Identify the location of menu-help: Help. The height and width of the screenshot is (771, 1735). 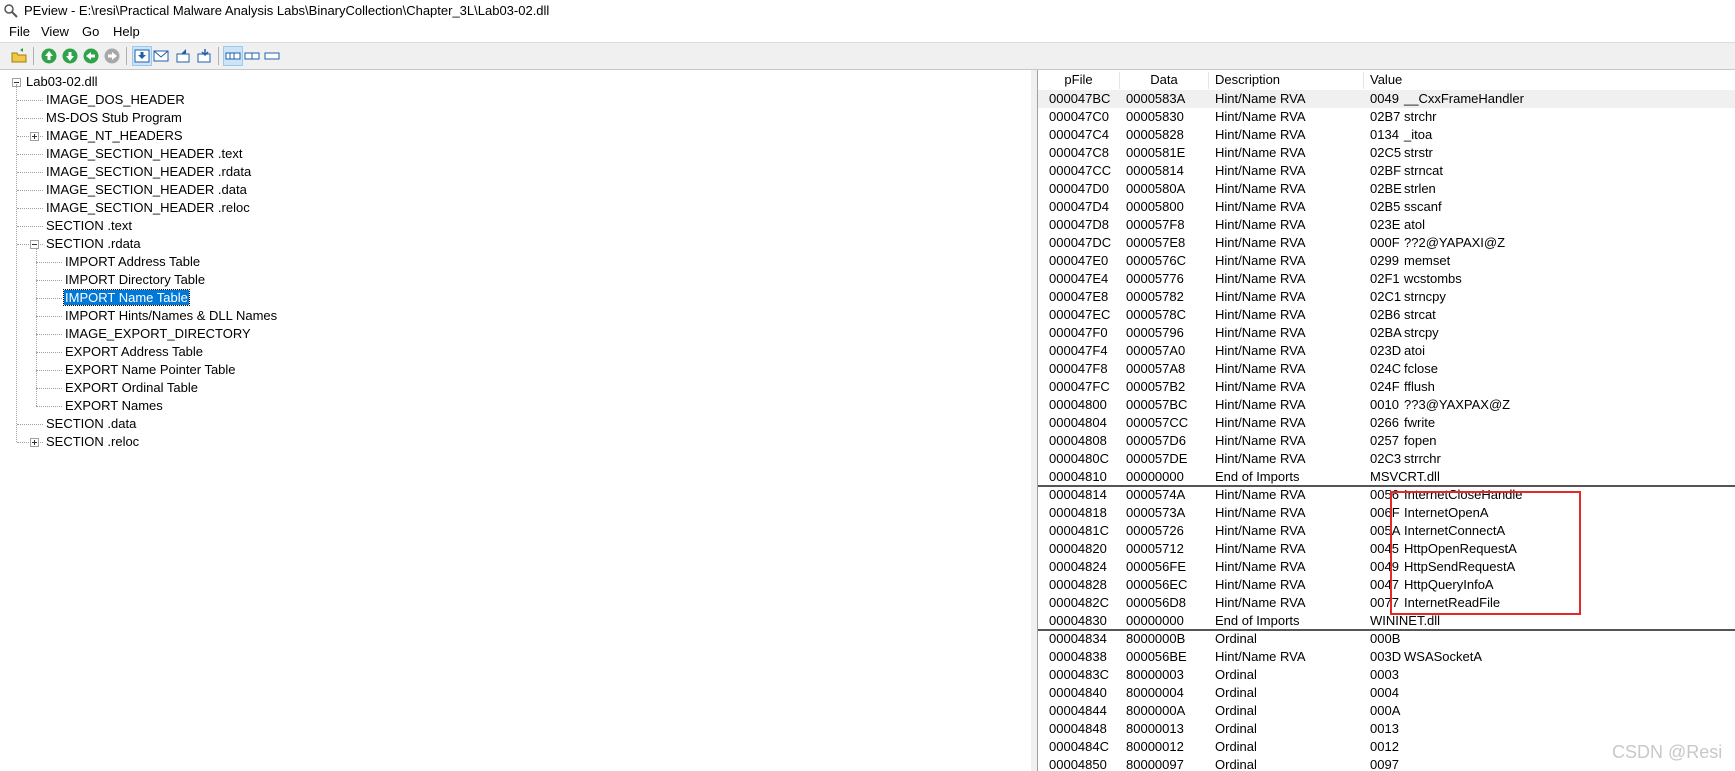
(126, 31).